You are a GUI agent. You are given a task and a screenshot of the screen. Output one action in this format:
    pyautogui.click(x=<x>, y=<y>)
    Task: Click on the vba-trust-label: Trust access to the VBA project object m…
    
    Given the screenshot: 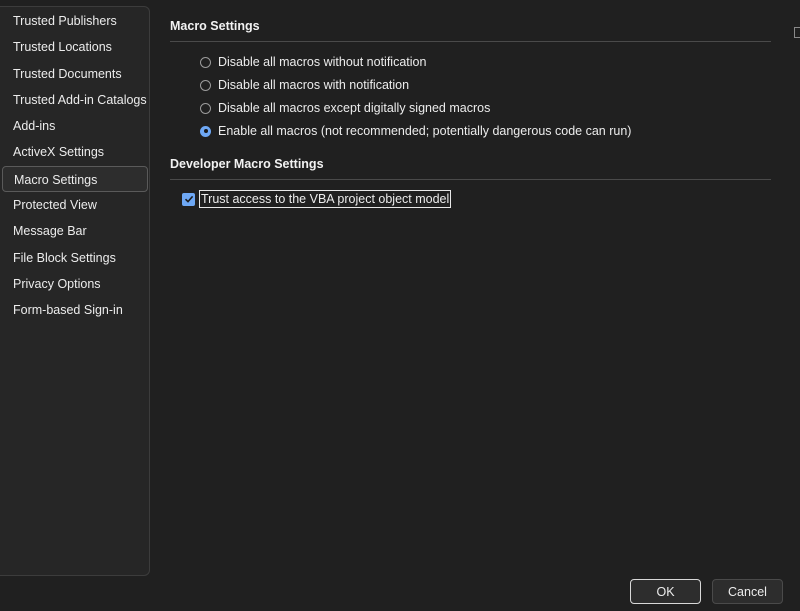 What is the action you would take?
    pyautogui.click(x=325, y=199)
    